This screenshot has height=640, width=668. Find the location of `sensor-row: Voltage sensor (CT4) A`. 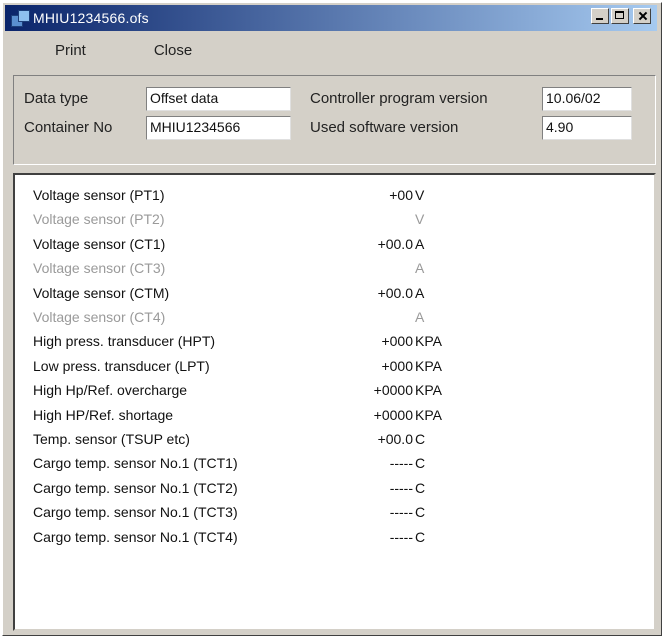

sensor-row: Voltage sensor (CT4) A is located at coordinates (333, 320).